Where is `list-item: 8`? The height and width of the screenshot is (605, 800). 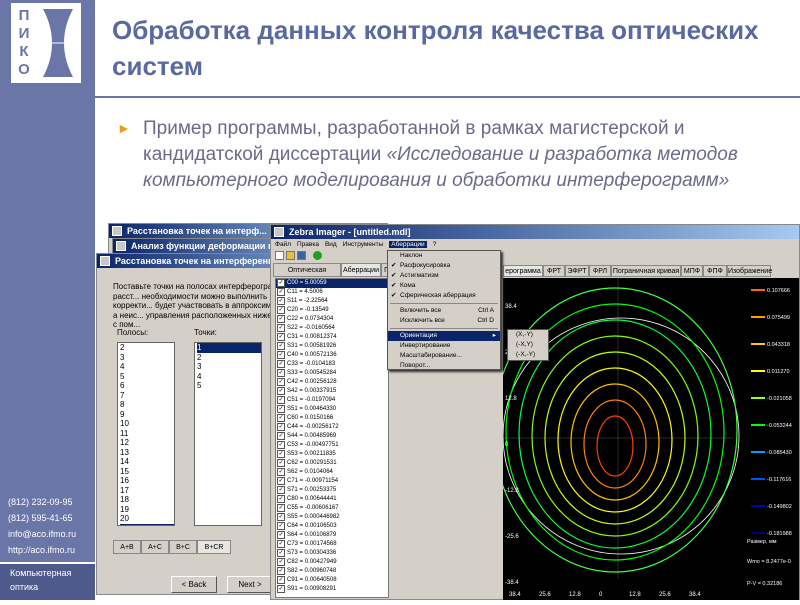
list-item: 8 is located at coordinates (147, 405).